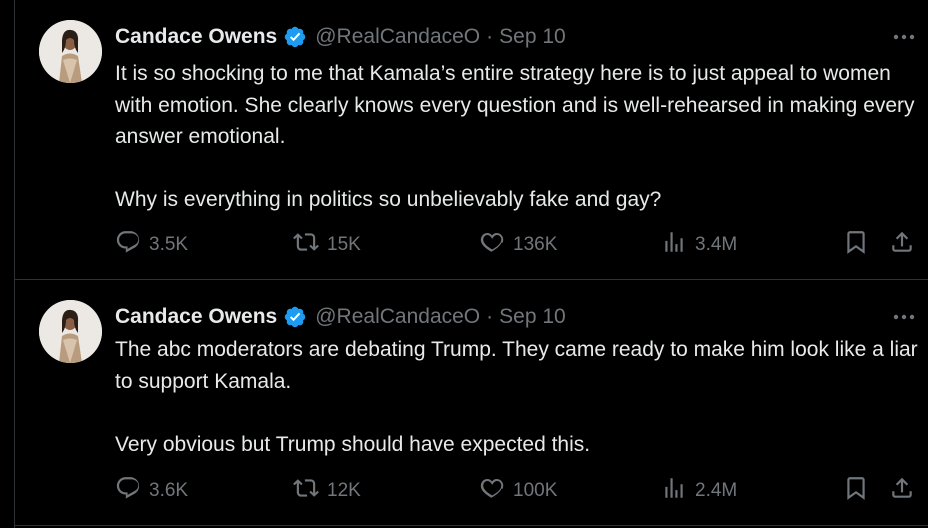  I want to click on reply-count: 3.6K, so click(169, 490).